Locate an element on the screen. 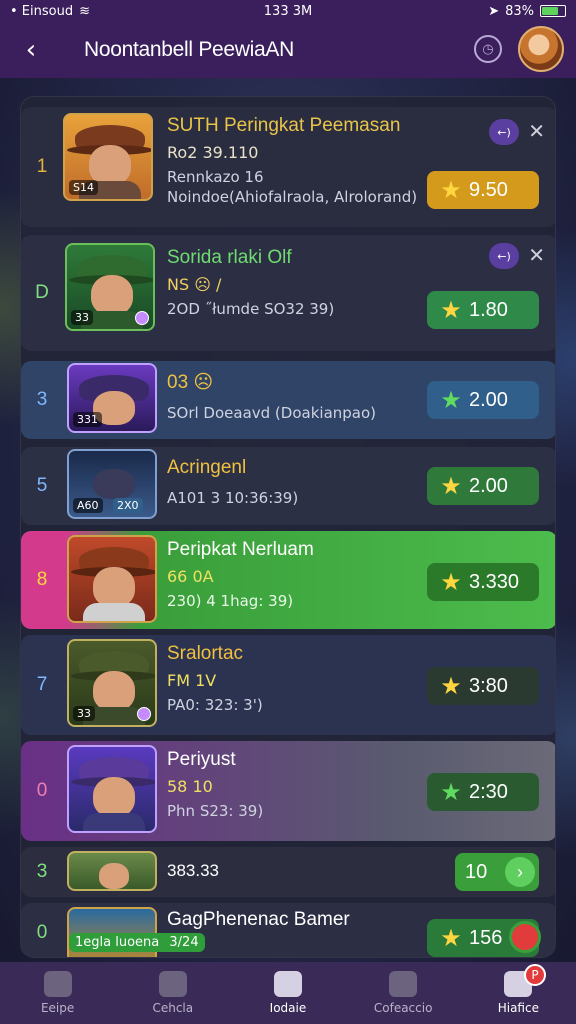 This screenshot has width=576, height=1024. page-title: Noontanbell PeewiaAN is located at coordinates (189, 49).